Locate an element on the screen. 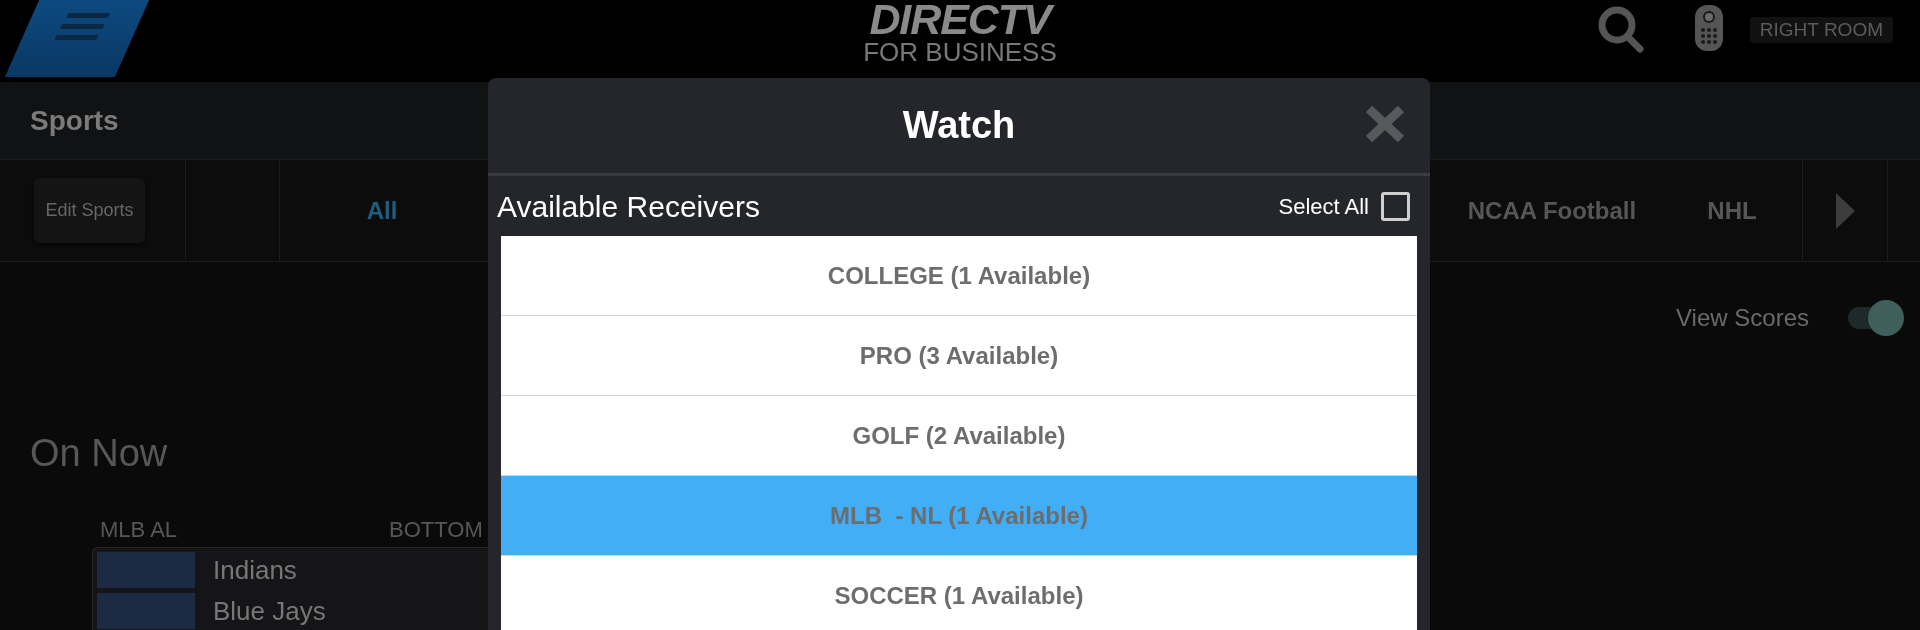 The image size is (1920, 630). room-selector: RIGHT ROOM is located at coordinates (1821, 30).